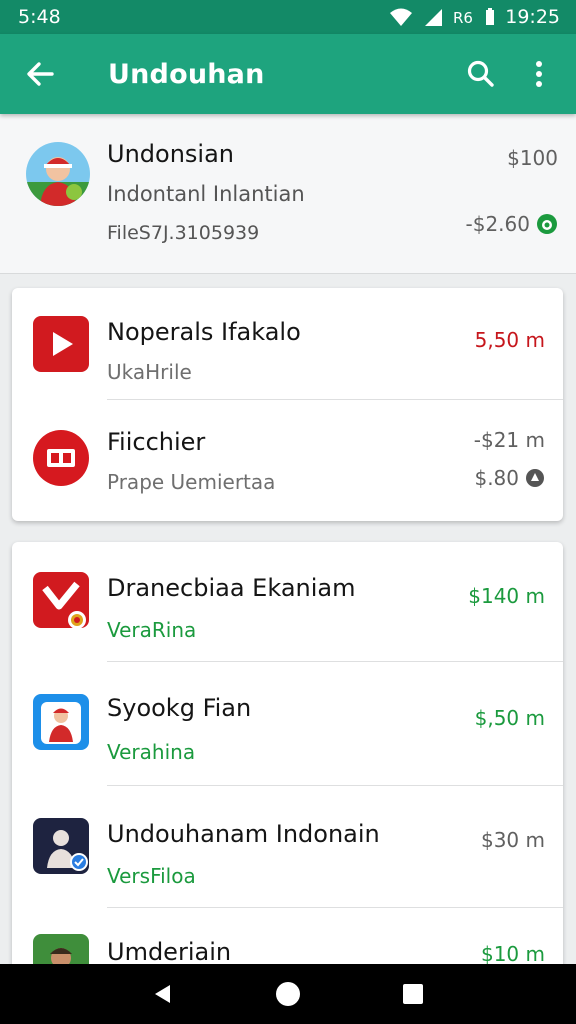 The image size is (576, 1024). I want to click on green-badge-icon, so click(547, 224).